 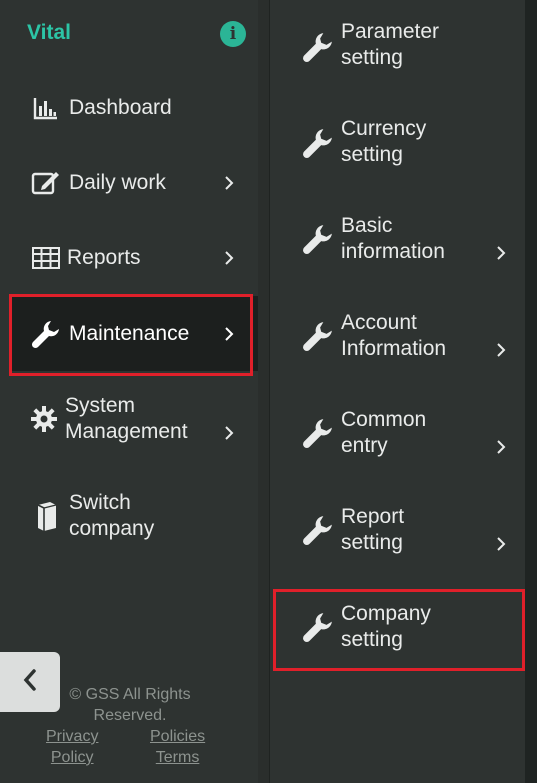 I want to click on book-icon, so click(x=47, y=516).